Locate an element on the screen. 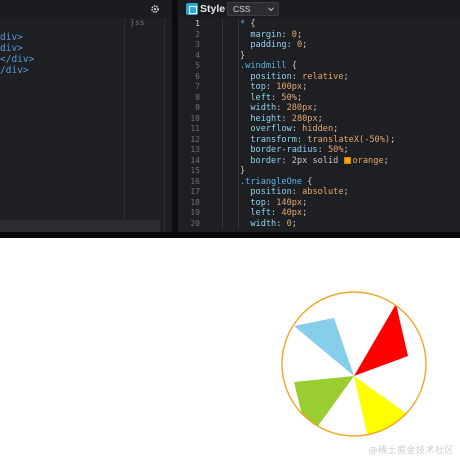 The width and height of the screenshot is (460, 460). green-blade is located at coordinates (324, 406).